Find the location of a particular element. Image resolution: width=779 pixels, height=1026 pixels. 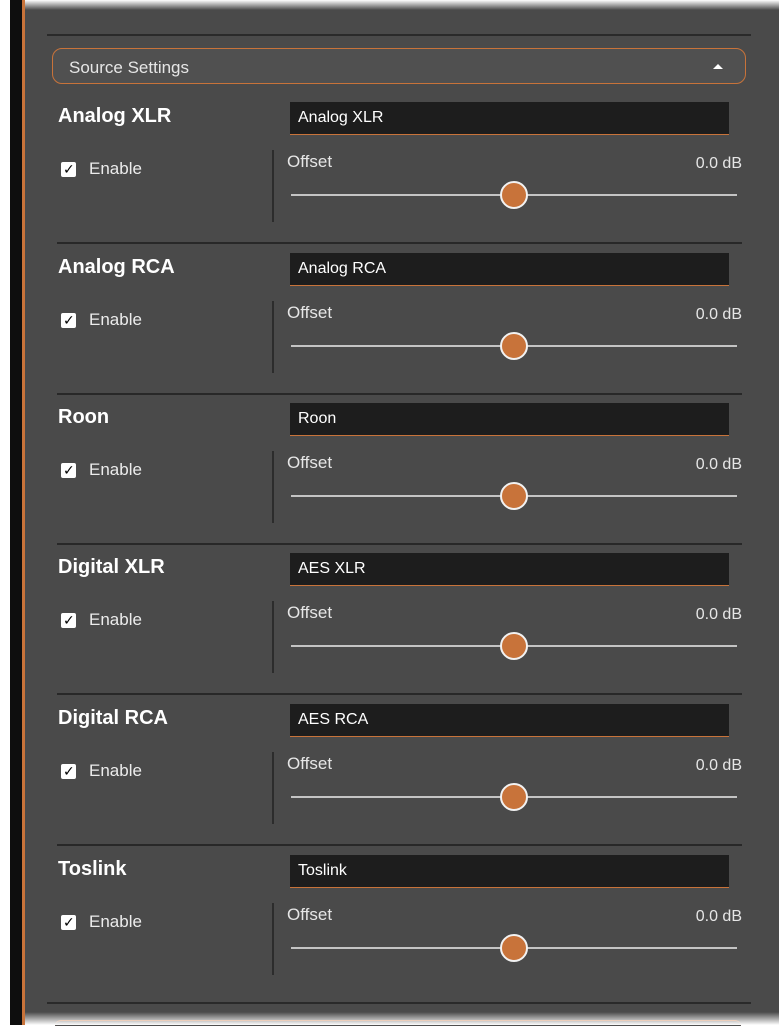

bottom-divider is located at coordinates (399, 1003).